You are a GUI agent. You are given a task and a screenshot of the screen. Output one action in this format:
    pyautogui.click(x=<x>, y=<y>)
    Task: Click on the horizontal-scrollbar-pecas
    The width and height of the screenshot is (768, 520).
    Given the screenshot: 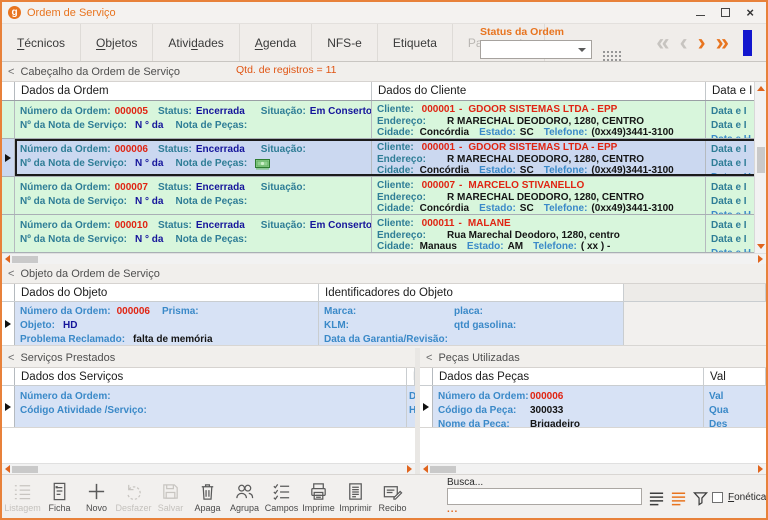 What is the action you would take?
    pyautogui.click(x=593, y=468)
    